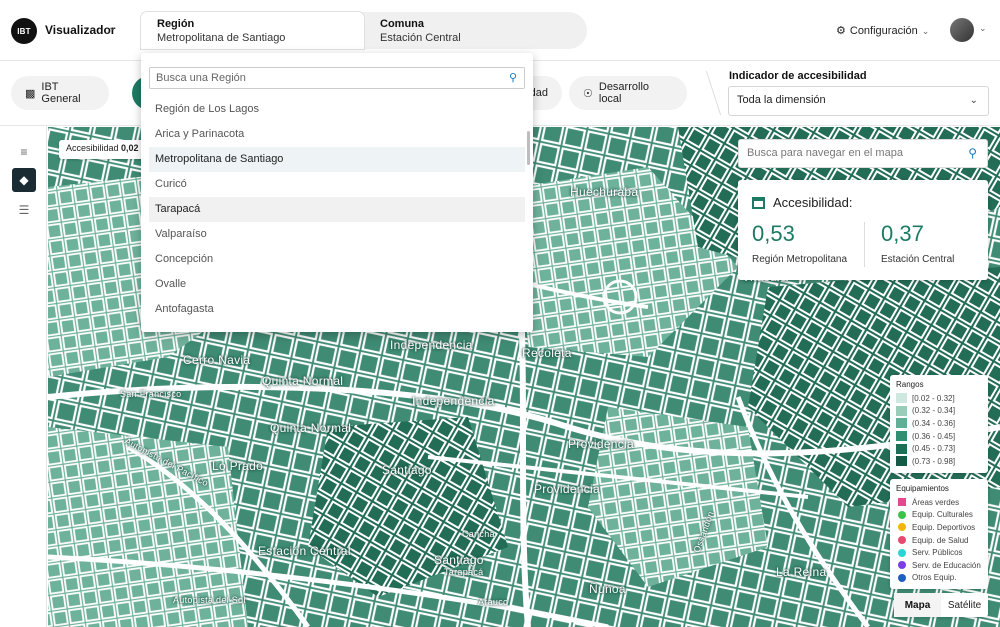 The height and width of the screenshot is (627, 1000). What do you see at coordinates (337, 159) in the screenshot?
I see `region-option-selected: Metropolitana de Santiago` at bounding box center [337, 159].